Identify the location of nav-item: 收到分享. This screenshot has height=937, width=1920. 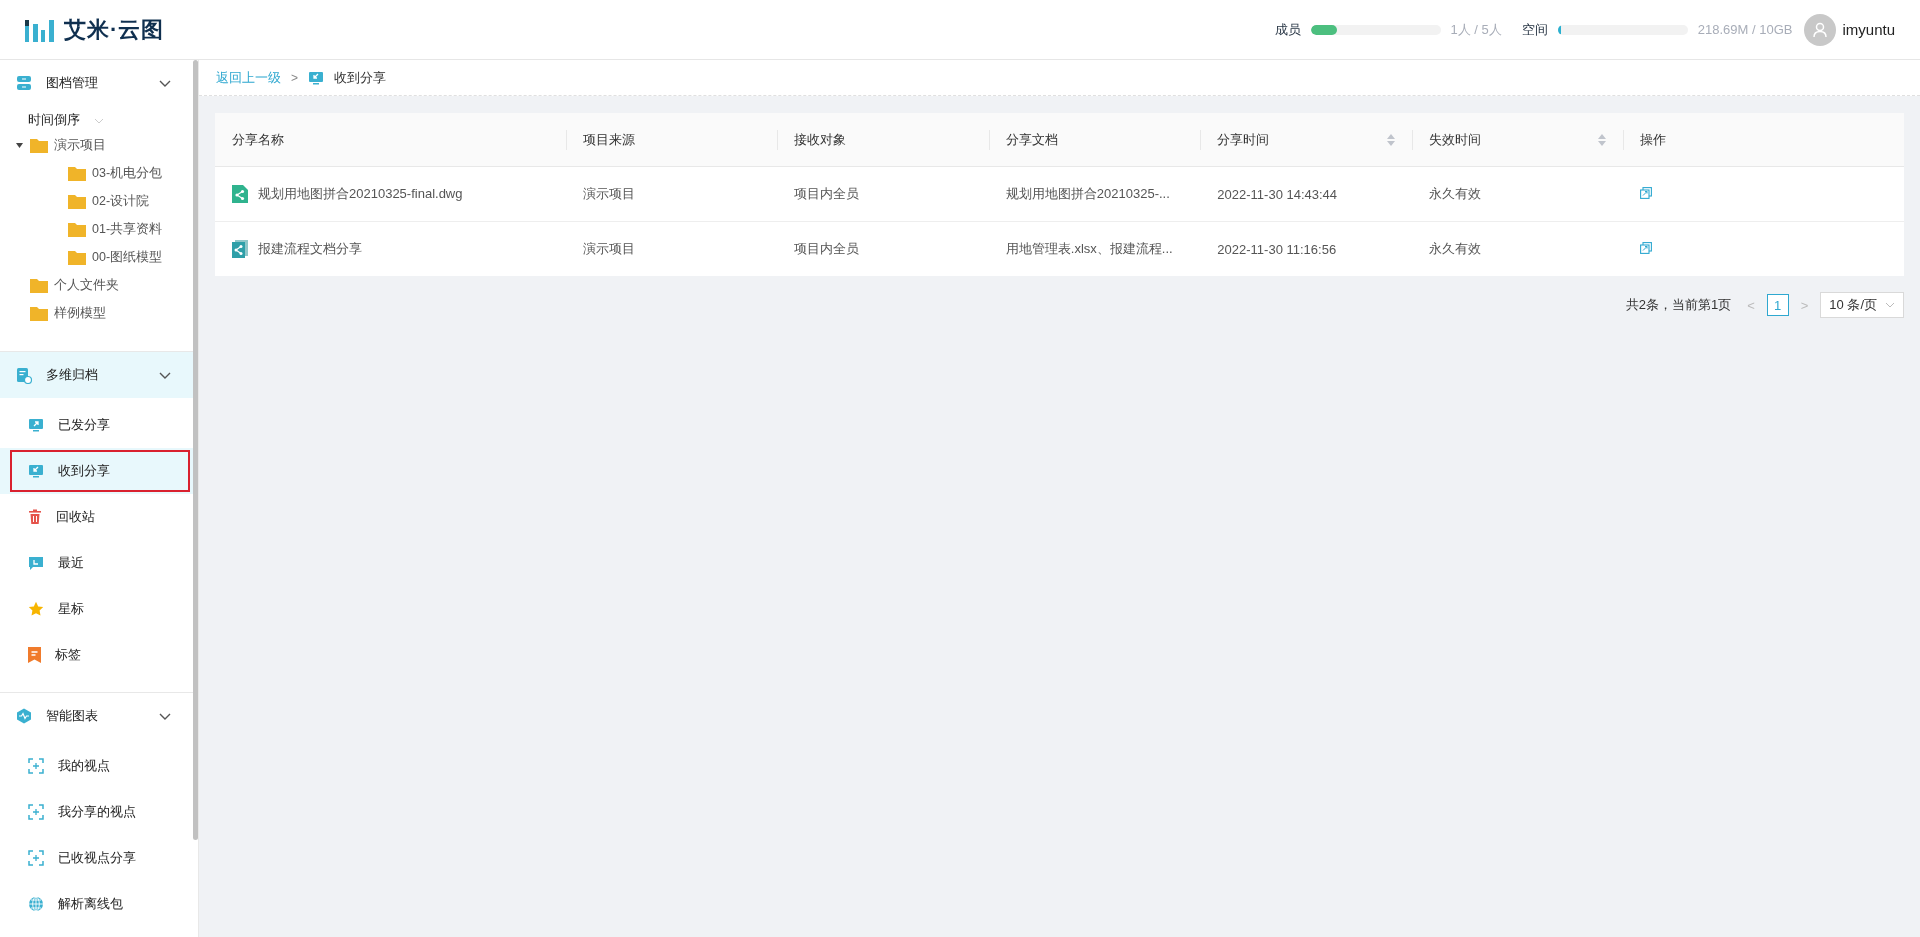
(96, 471).